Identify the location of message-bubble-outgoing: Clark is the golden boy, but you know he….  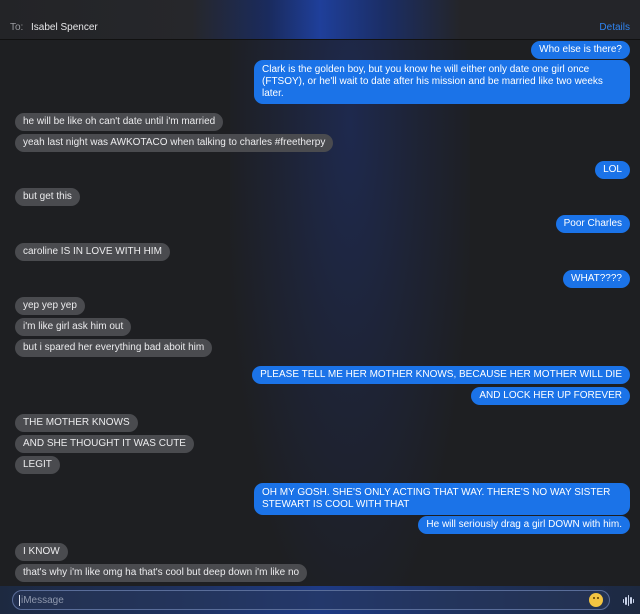
(442, 82).